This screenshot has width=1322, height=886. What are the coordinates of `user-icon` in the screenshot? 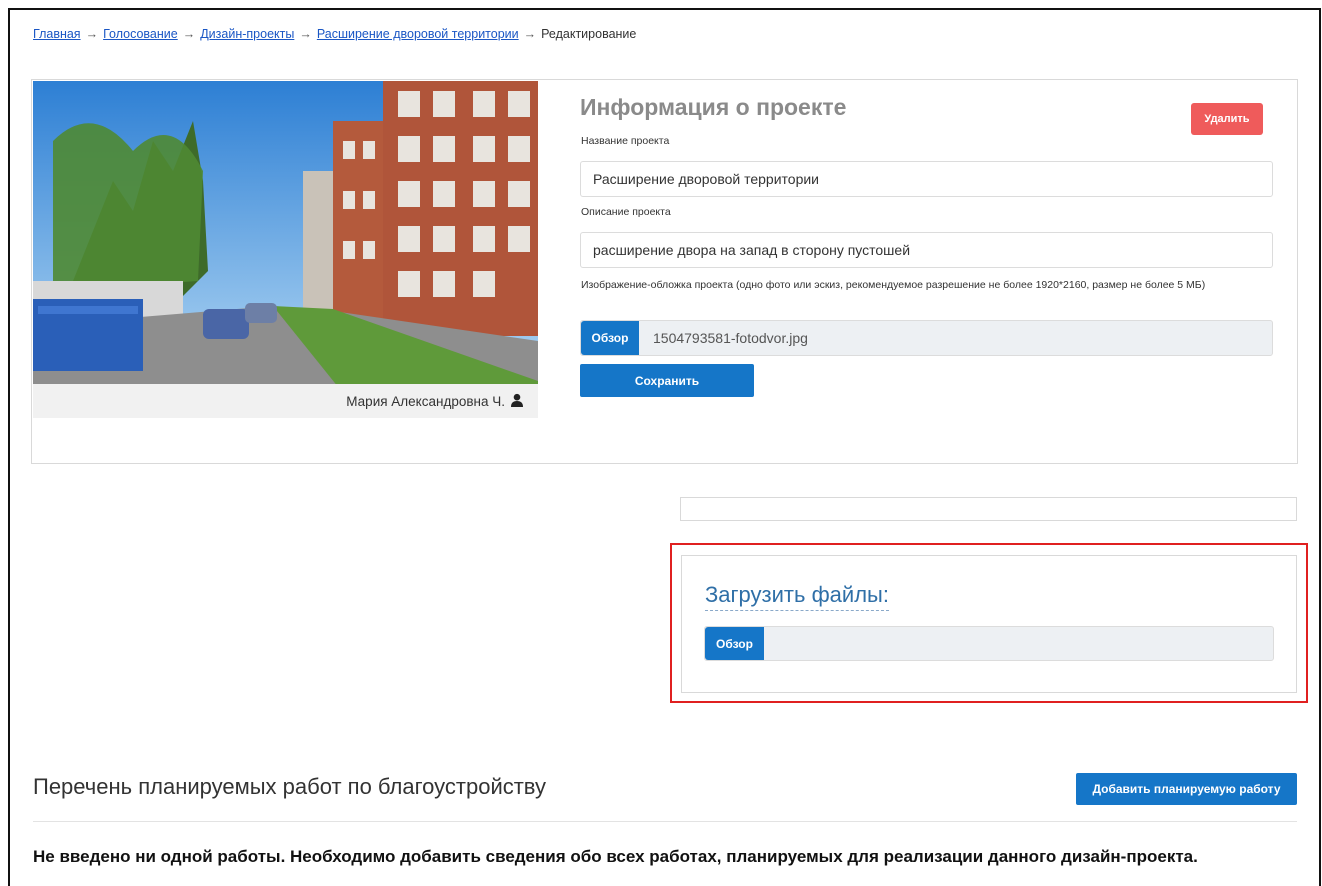 It's located at (517, 401).